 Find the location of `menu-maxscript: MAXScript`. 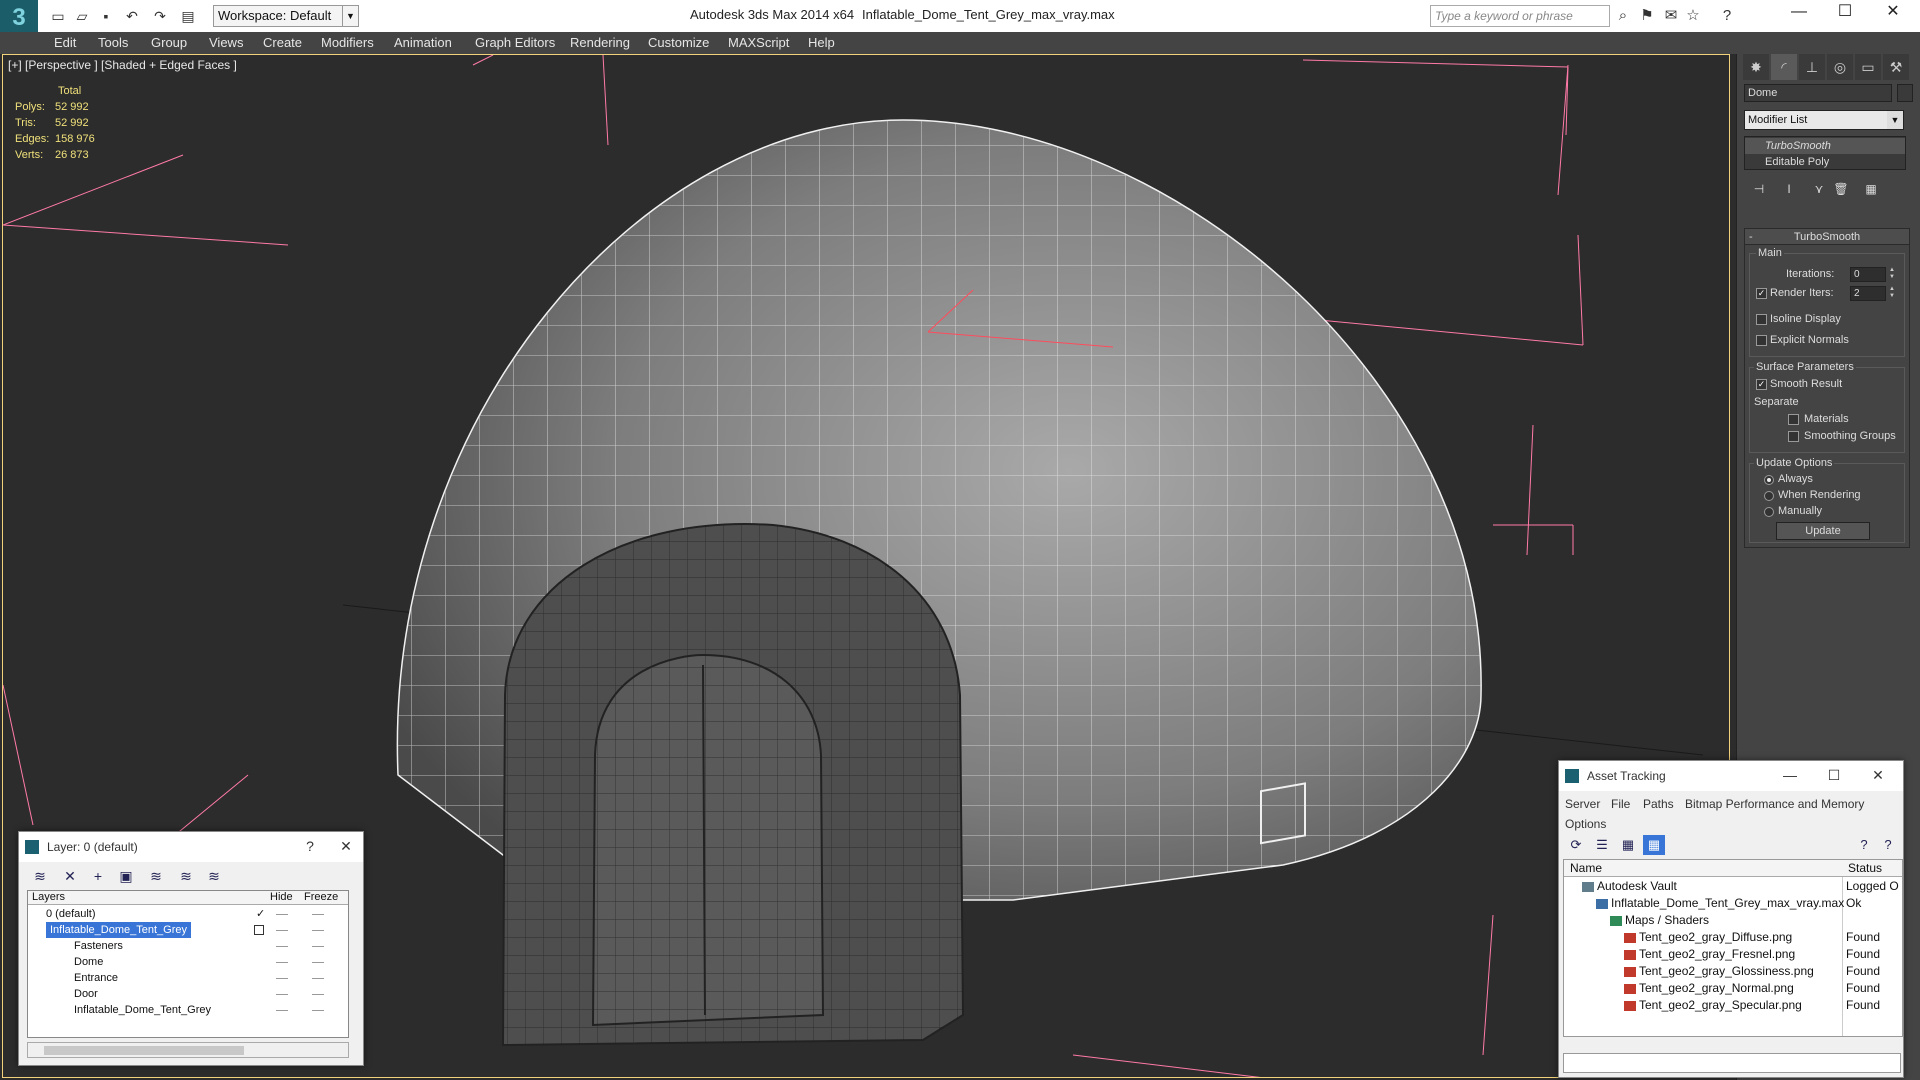

menu-maxscript: MAXScript is located at coordinates (758, 42).